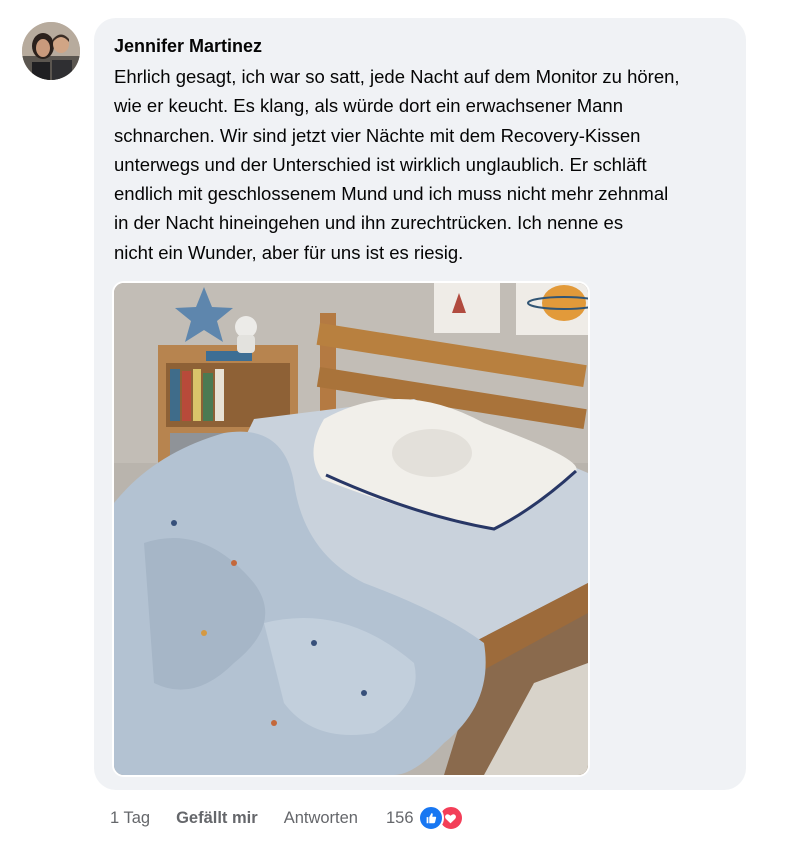  I want to click on comment-author: Jennifer Martinez, so click(188, 46).